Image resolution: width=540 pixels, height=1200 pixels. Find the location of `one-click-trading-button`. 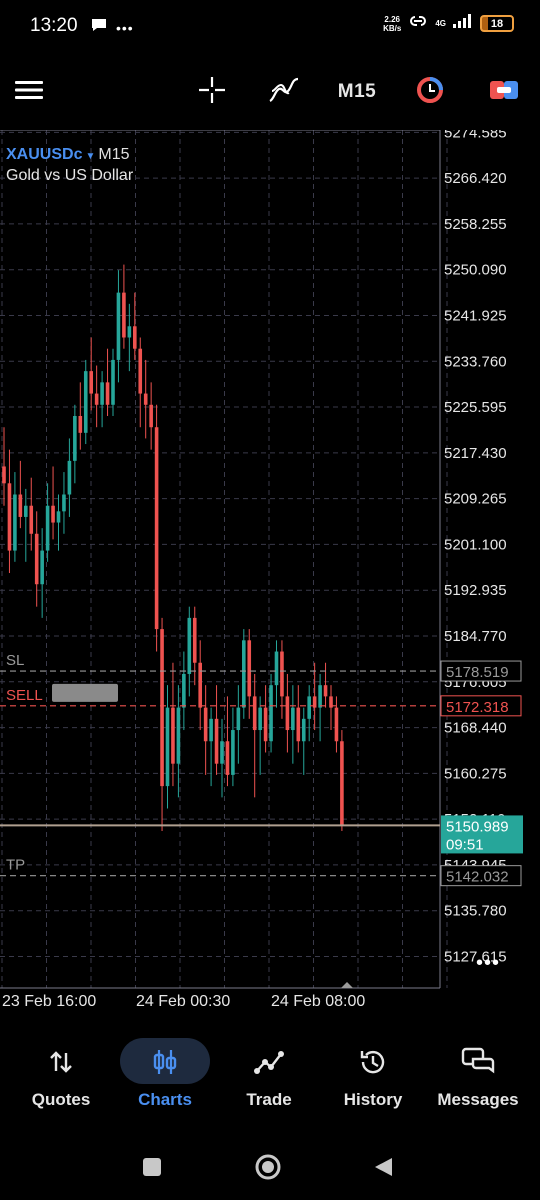

one-click-trading-button is located at coordinates (430, 92).